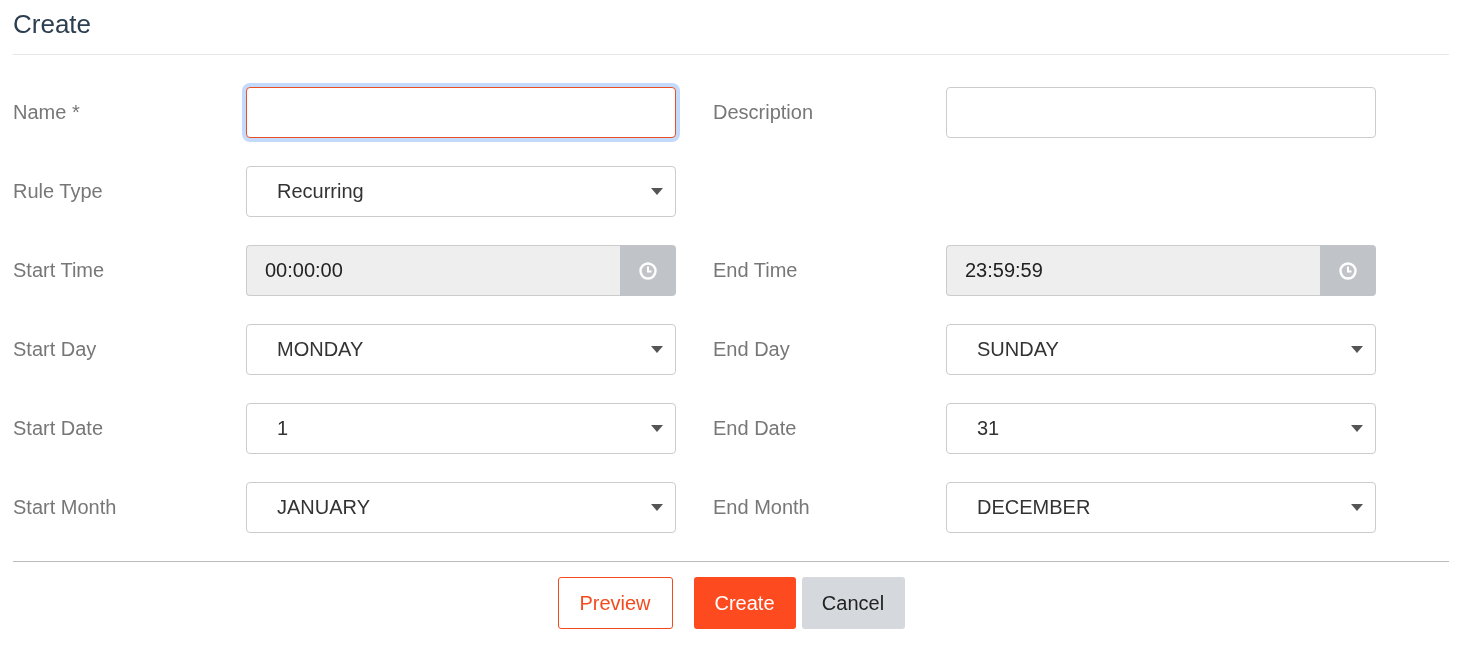 Image resolution: width=1463 pixels, height=650 pixels. Describe the element at coordinates (433, 270) in the screenshot. I see `time-input: 00:00:00` at that location.